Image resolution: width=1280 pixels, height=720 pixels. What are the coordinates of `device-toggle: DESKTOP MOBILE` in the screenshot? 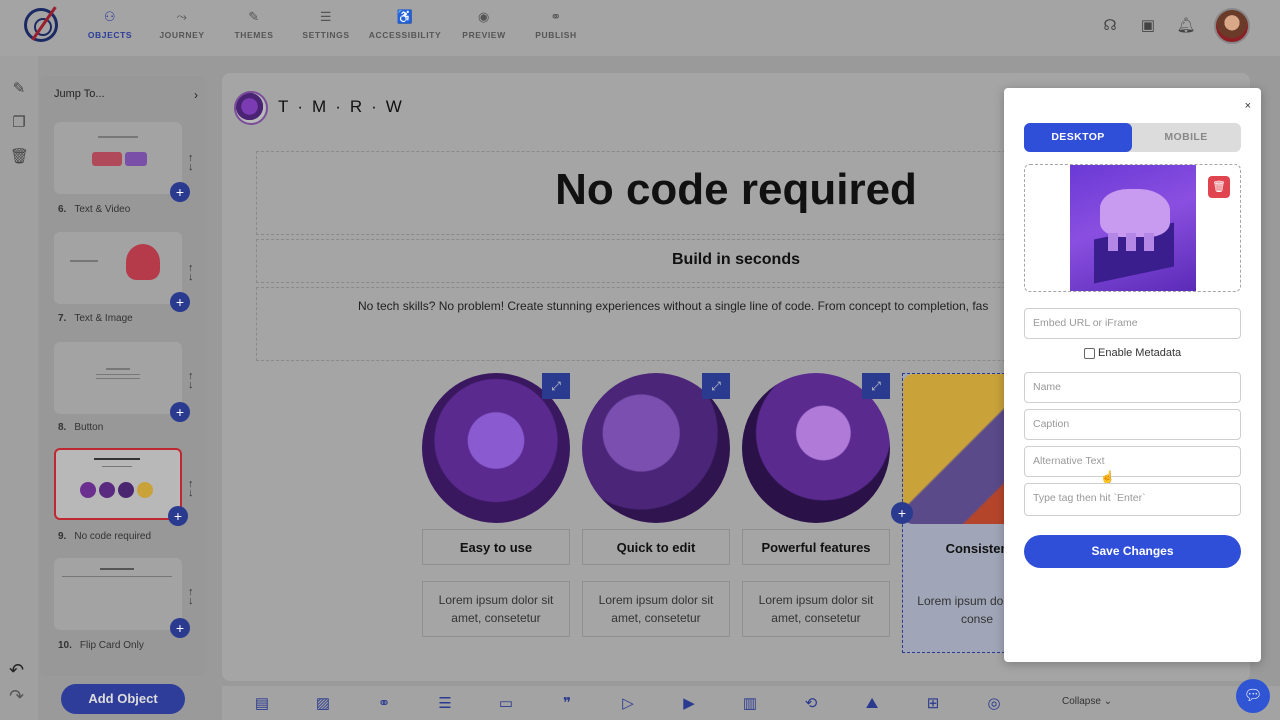 It's located at (1132, 137).